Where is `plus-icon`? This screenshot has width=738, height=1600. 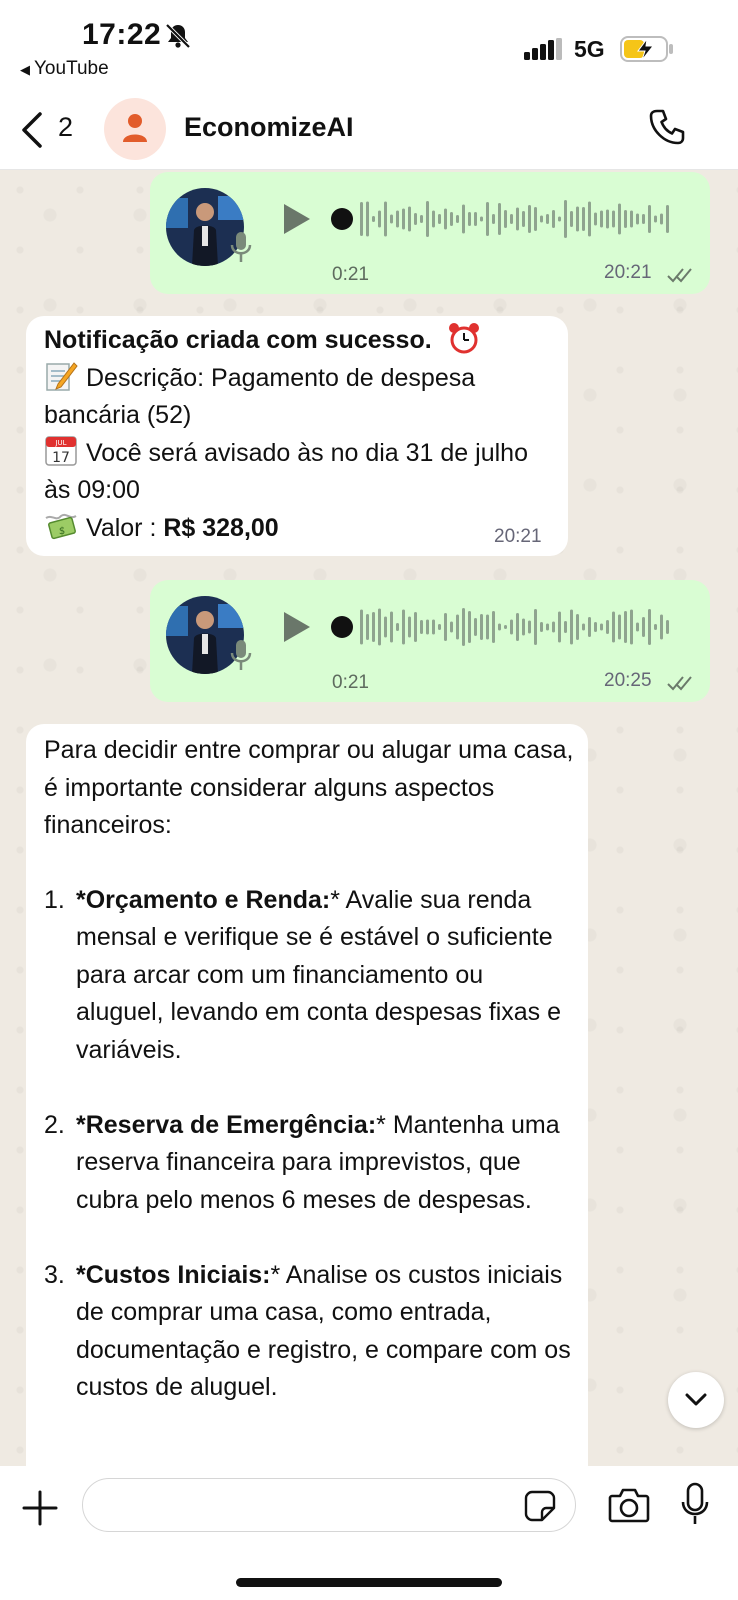 plus-icon is located at coordinates (40, 1508).